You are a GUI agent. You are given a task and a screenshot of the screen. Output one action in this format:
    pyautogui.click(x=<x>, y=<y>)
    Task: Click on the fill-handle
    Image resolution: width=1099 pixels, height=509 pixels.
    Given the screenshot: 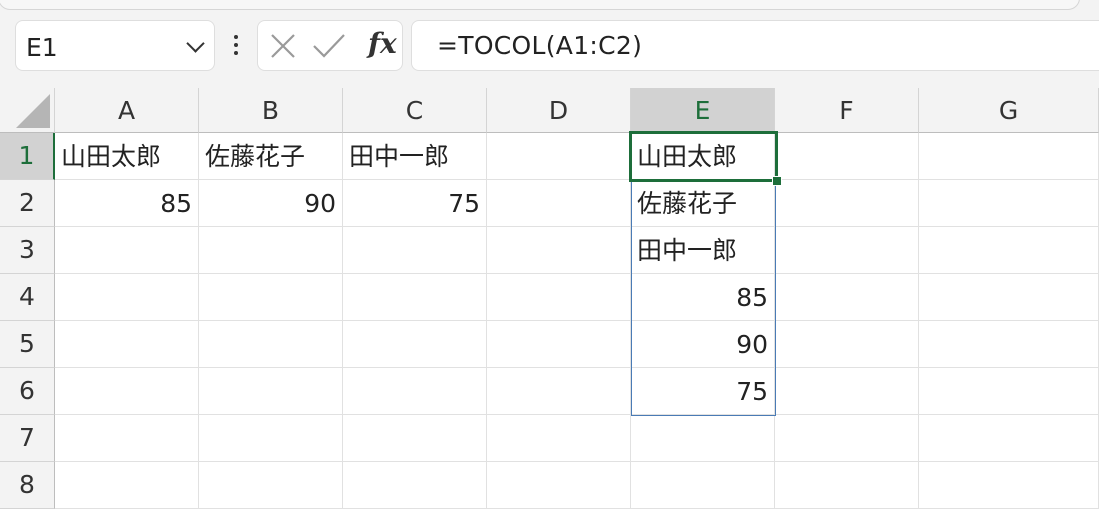 What is the action you would take?
    pyautogui.click(x=777, y=181)
    